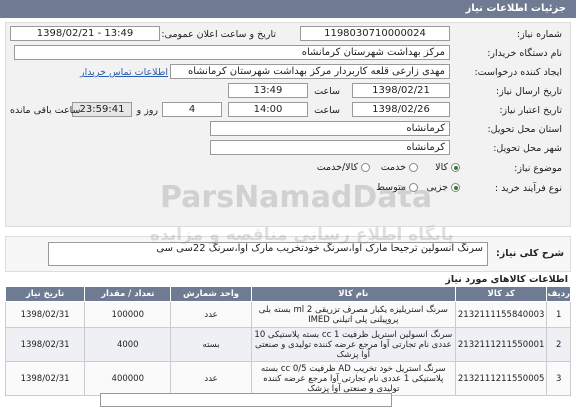  What do you see at coordinates (268, 90) in the screenshot?
I see `send-time-field: 13:49` at bounding box center [268, 90].